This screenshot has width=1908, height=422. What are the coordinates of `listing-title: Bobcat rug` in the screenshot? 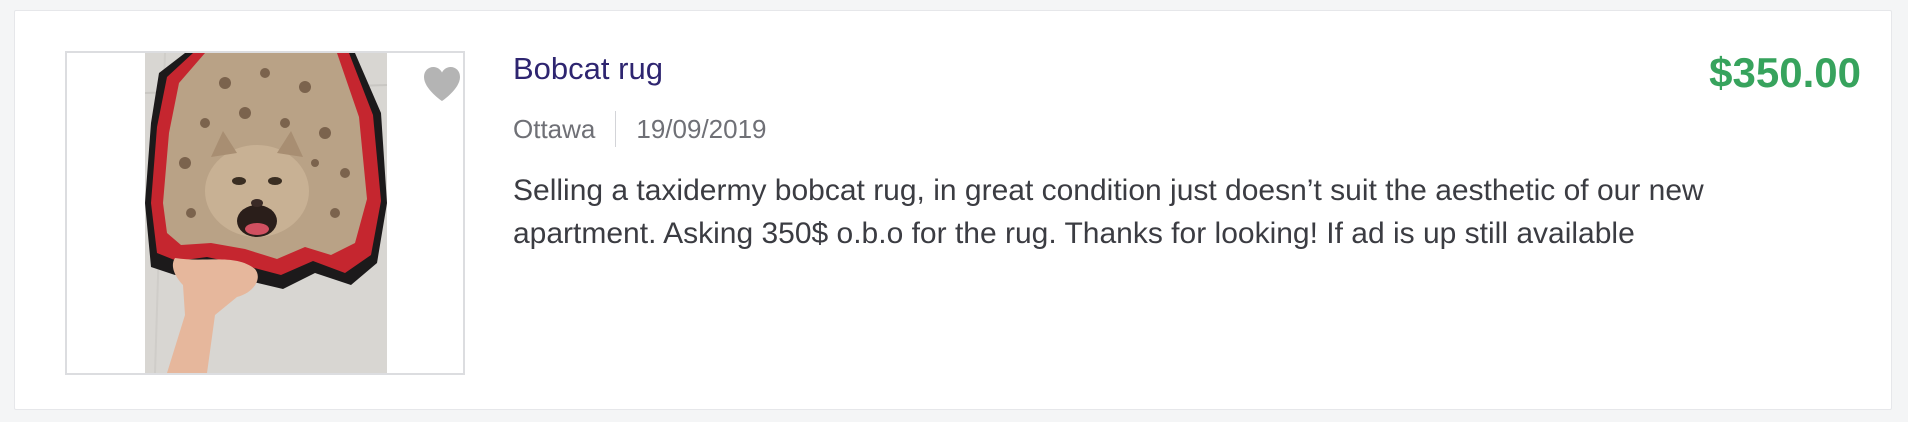 It's located at (588, 69).